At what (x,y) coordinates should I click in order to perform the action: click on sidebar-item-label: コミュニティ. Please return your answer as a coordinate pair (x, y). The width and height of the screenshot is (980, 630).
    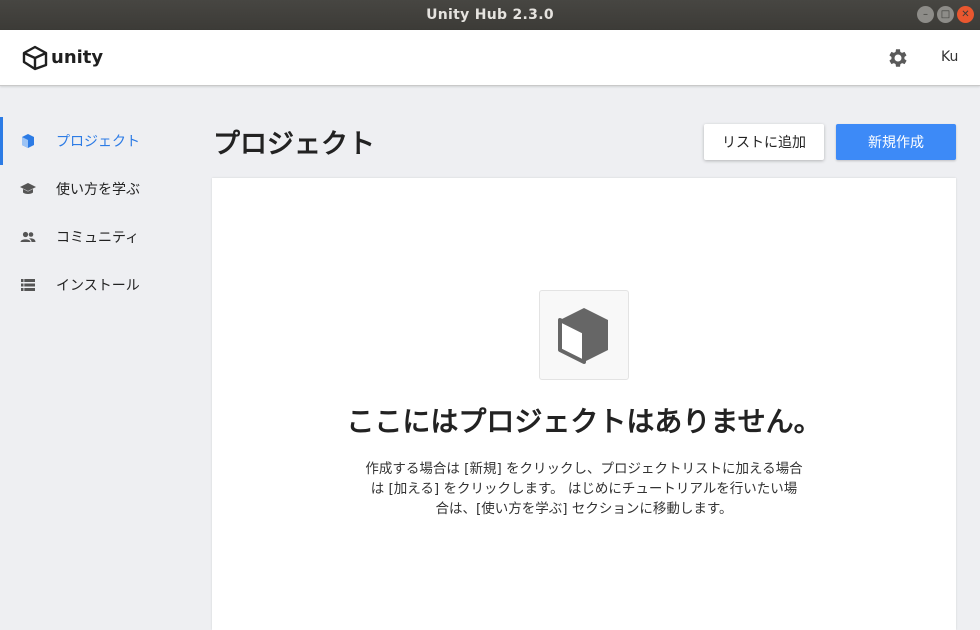
    Looking at the image, I should click on (98, 238).